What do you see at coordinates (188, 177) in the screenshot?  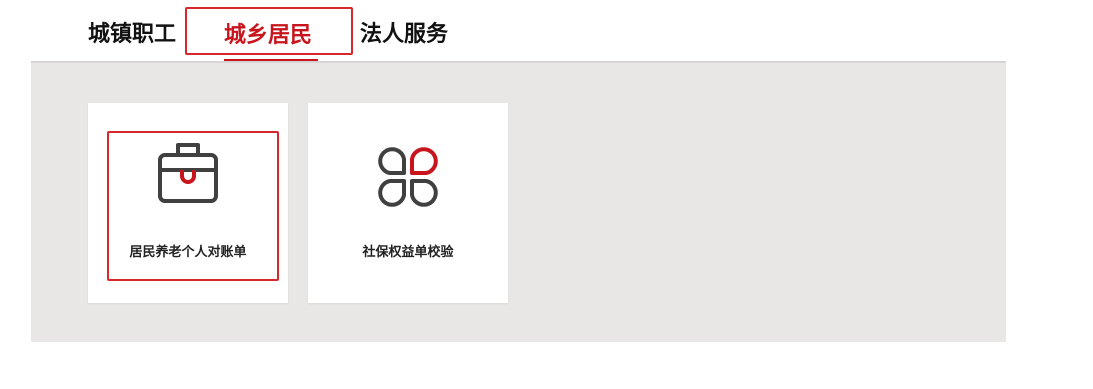 I see `briefcase-icon` at bounding box center [188, 177].